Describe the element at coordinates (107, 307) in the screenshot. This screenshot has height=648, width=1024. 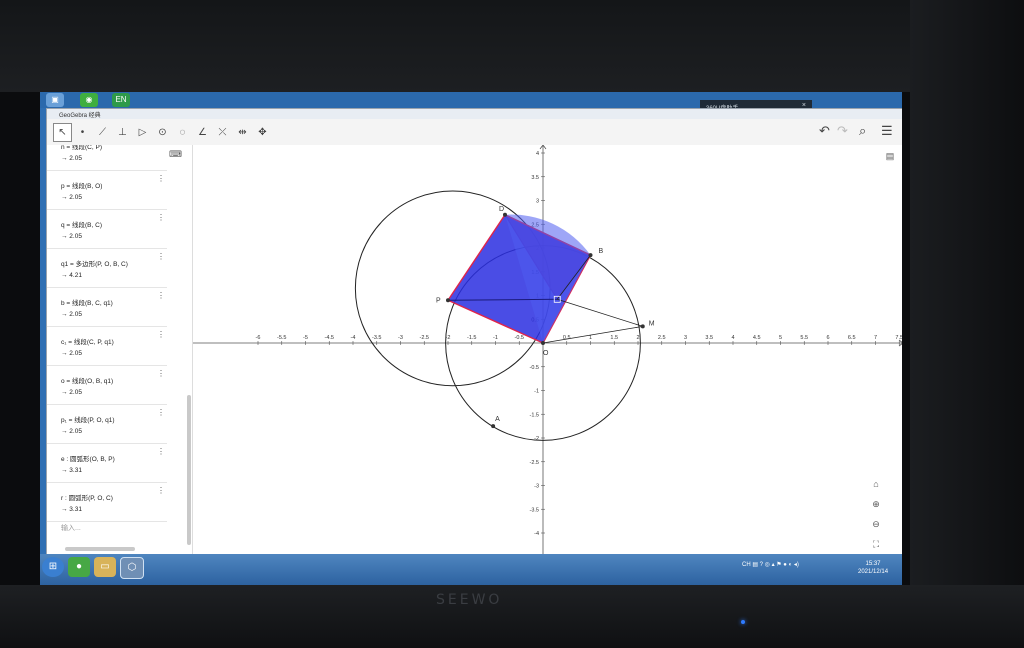
I see `algebra-item: b = 线段(B, C, q1) → 2.05 ⋮` at that location.